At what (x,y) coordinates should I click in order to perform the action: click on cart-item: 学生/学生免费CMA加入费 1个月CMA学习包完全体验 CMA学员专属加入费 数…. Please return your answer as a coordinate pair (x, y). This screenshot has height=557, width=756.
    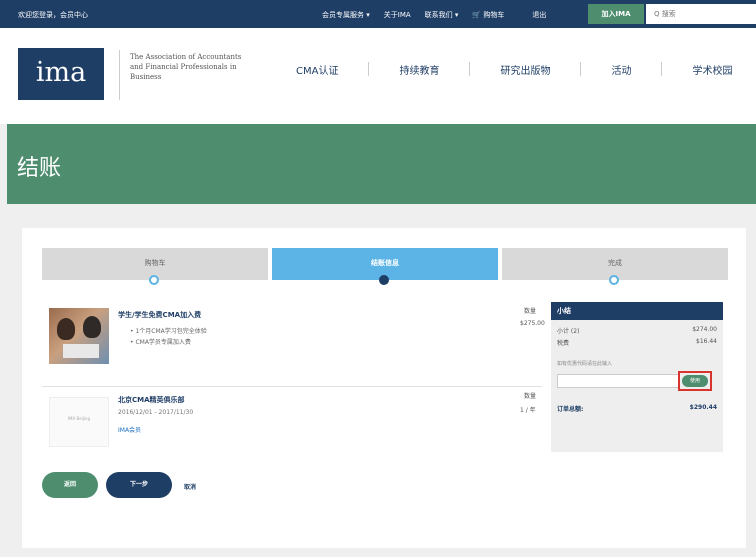
    Looking at the image, I should click on (293, 345).